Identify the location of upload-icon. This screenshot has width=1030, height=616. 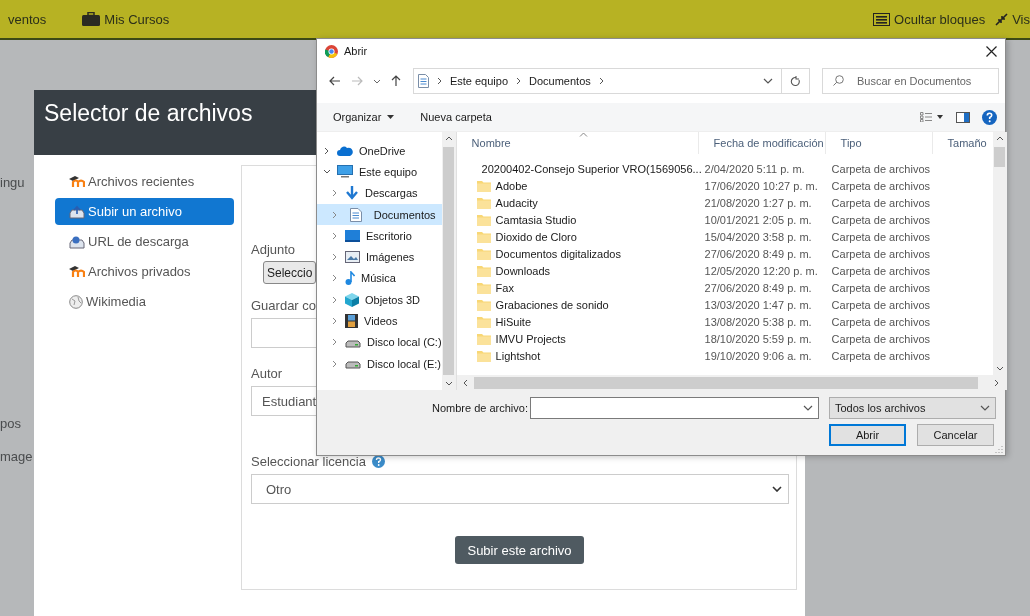
(77, 211).